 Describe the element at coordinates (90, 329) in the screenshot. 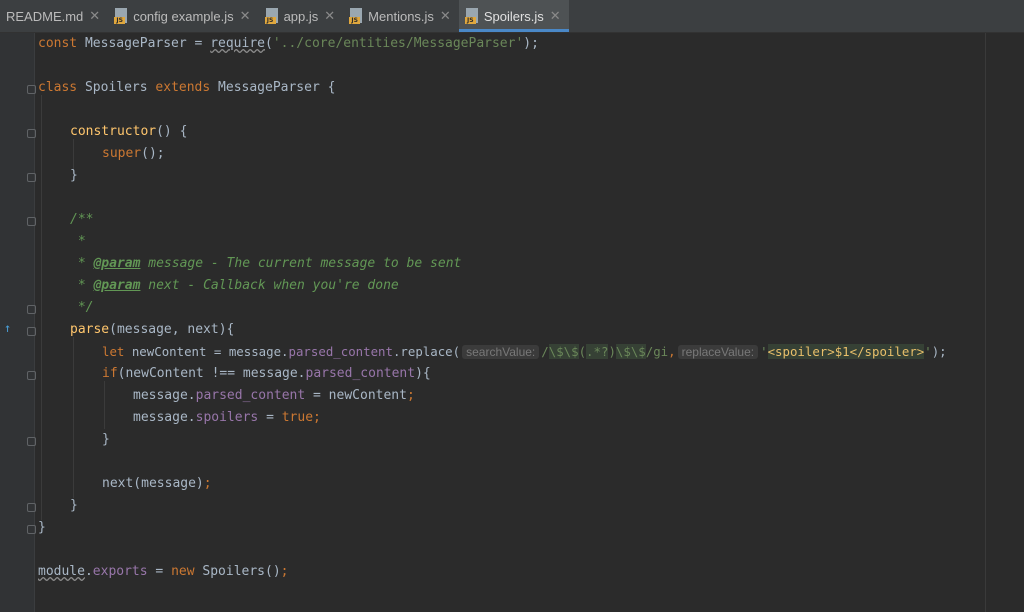

I see `function-name: parse` at that location.